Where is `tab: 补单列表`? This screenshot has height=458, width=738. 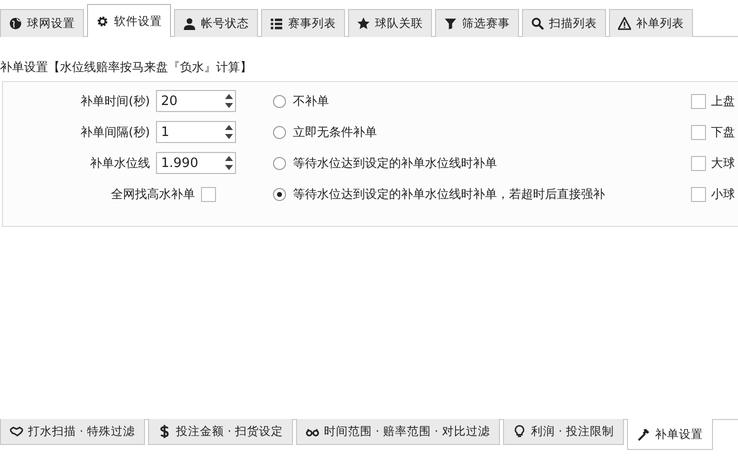 tab: 补单列表 is located at coordinates (651, 23).